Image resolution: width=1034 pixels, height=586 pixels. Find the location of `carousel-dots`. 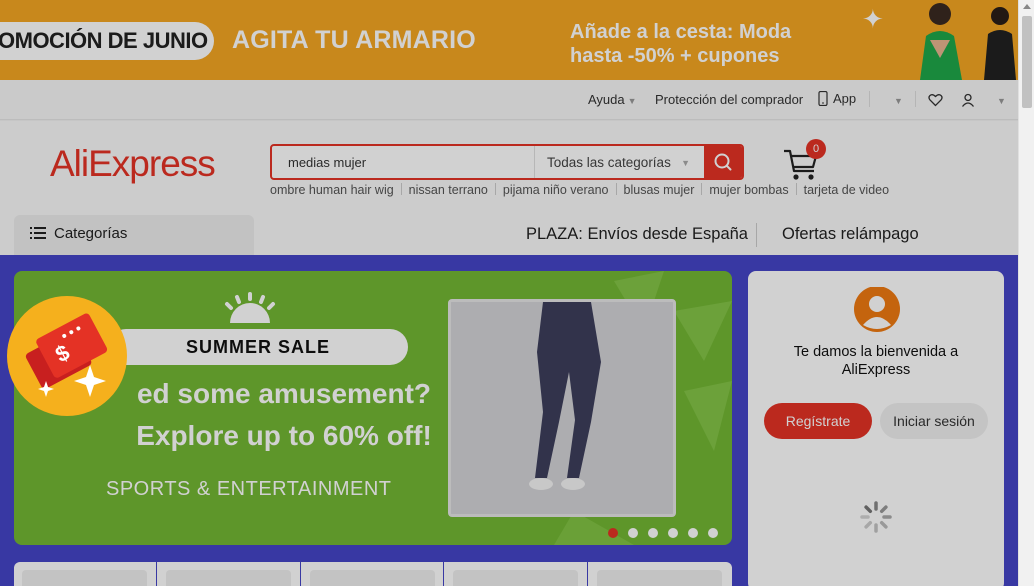

carousel-dots is located at coordinates (668, 534).